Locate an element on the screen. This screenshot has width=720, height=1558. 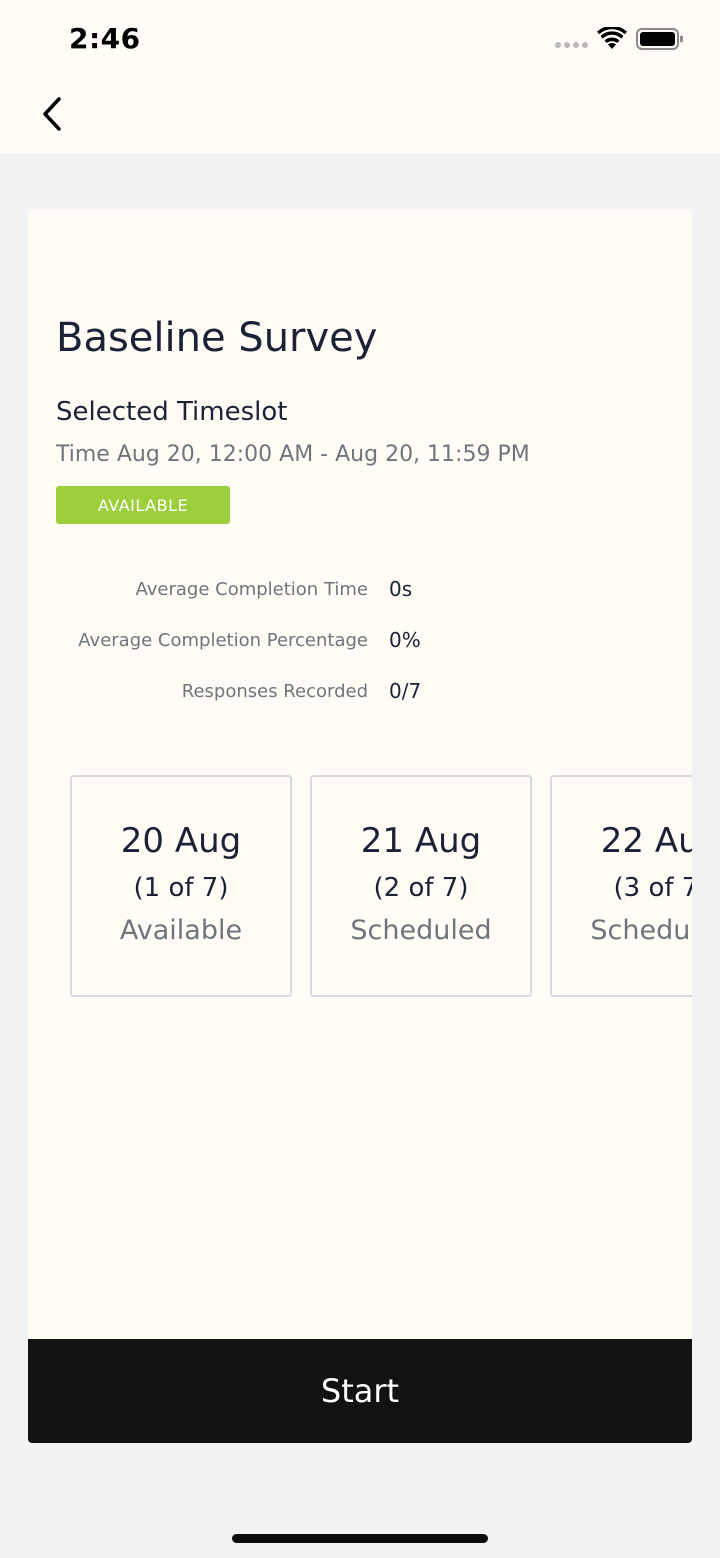
stat-value: 0s is located at coordinates (401, 589).